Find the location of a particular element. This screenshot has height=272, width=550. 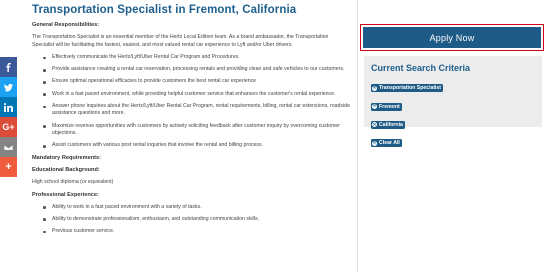

criteria-chip-california: ✕ California is located at coordinates (388, 124).